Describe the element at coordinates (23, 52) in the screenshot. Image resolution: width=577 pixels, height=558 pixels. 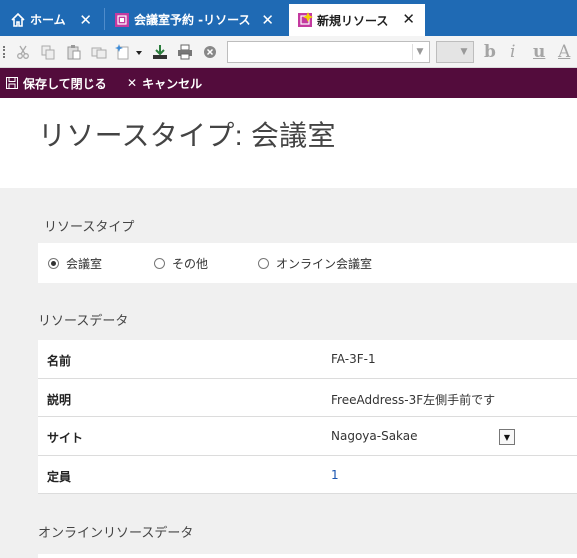
I see `cut-icon` at that location.